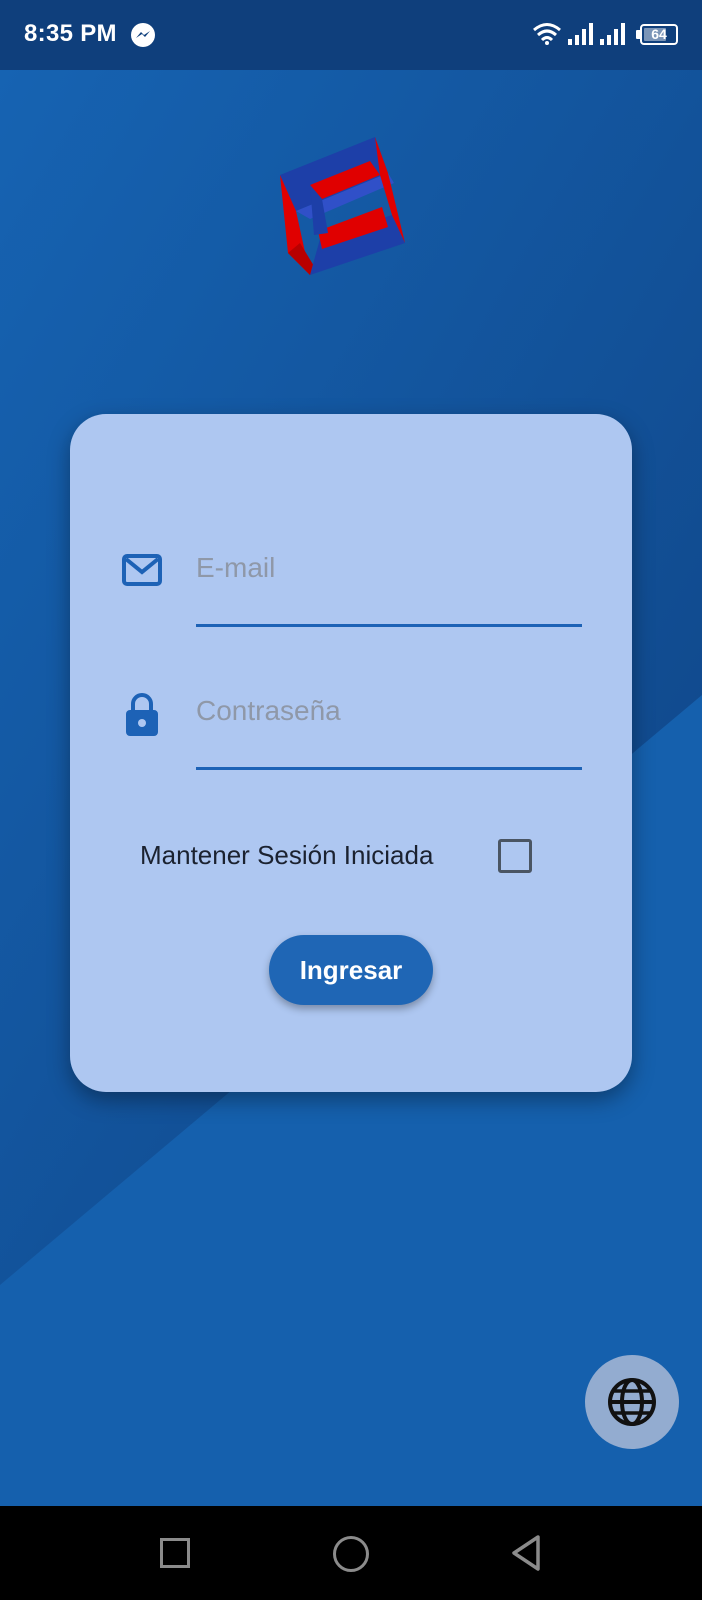 This screenshot has height=1600, width=702. Describe the element at coordinates (547, 34) in the screenshot. I see `wifi-icon` at that location.